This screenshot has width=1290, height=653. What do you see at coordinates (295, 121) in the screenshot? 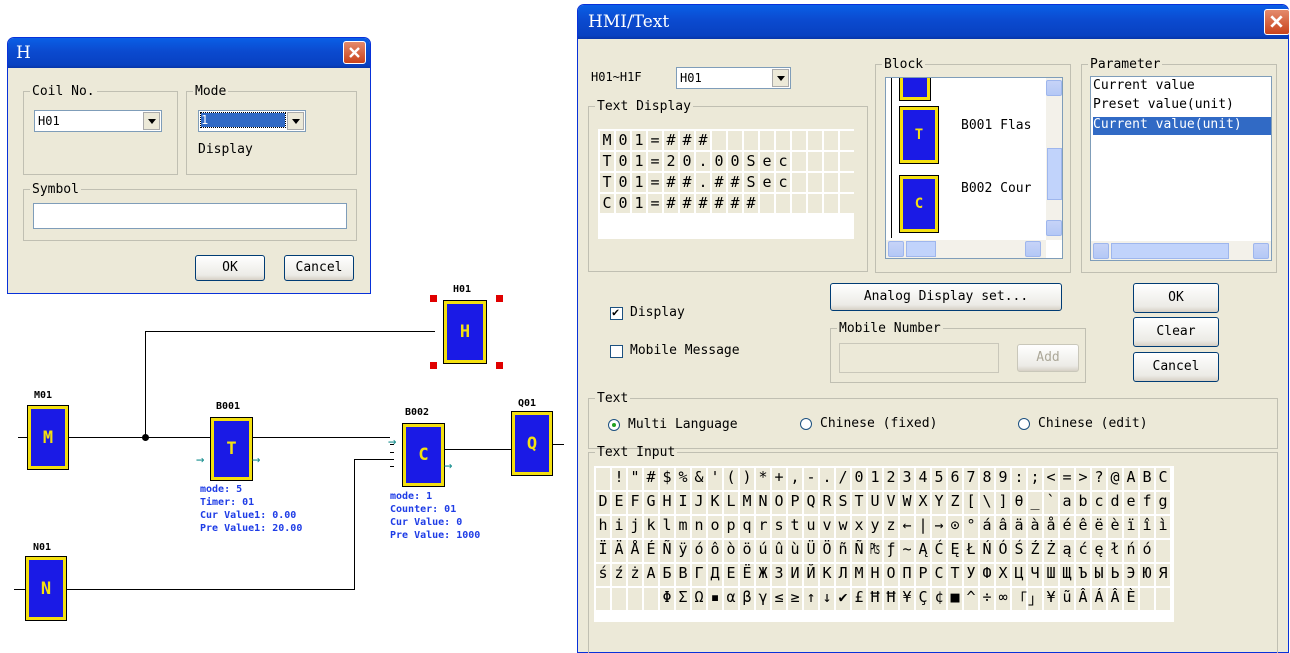
I see `chevron-down-icon` at bounding box center [295, 121].